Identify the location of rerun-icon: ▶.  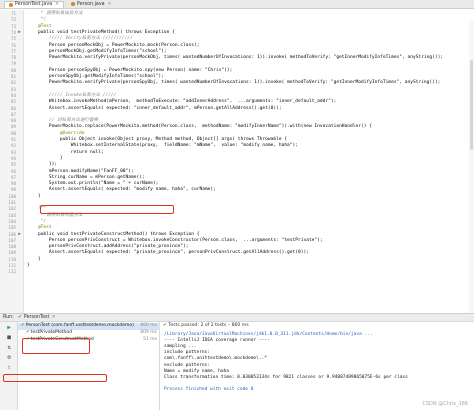
(9, 328).